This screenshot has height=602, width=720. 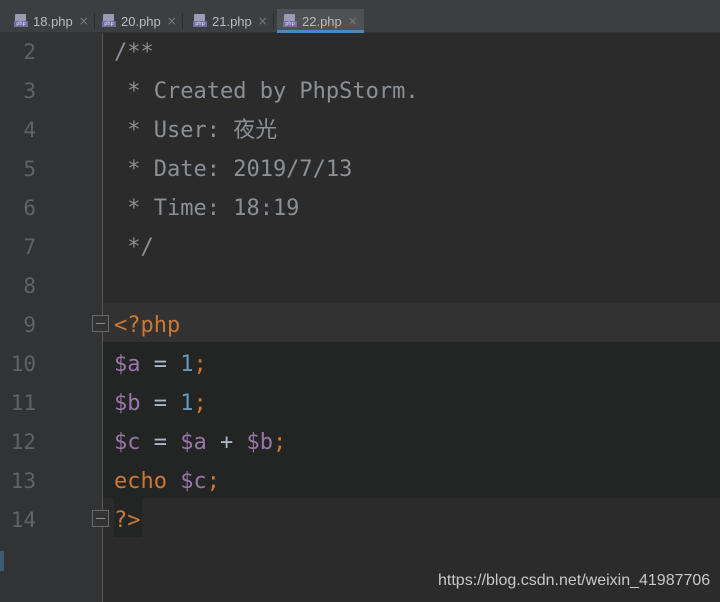 I want to click on code-line: * Time: 18:19, so click(x=206, y=208).